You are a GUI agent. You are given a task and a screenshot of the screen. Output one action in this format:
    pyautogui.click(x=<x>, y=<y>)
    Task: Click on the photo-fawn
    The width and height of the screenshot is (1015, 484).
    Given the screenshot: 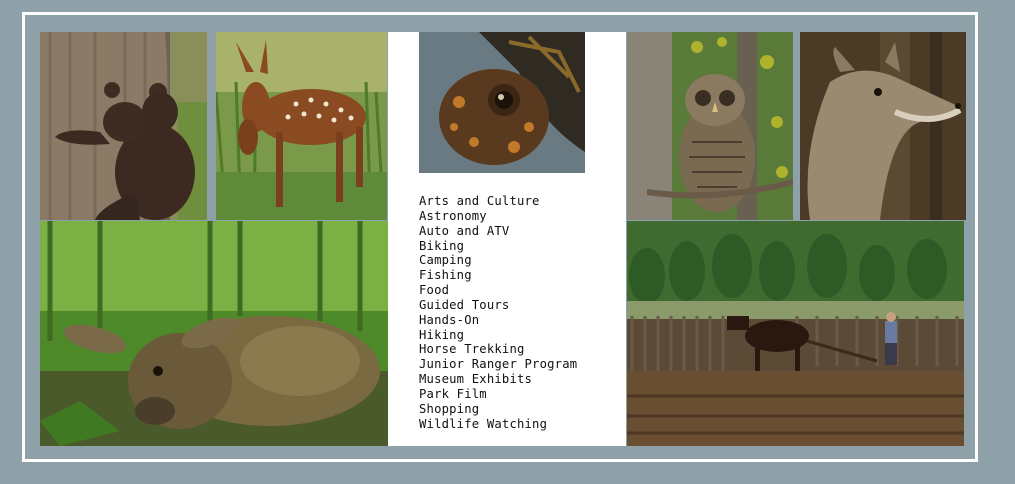 What is the action you would take?
    pyautogui.click(x=301, y=126)
    